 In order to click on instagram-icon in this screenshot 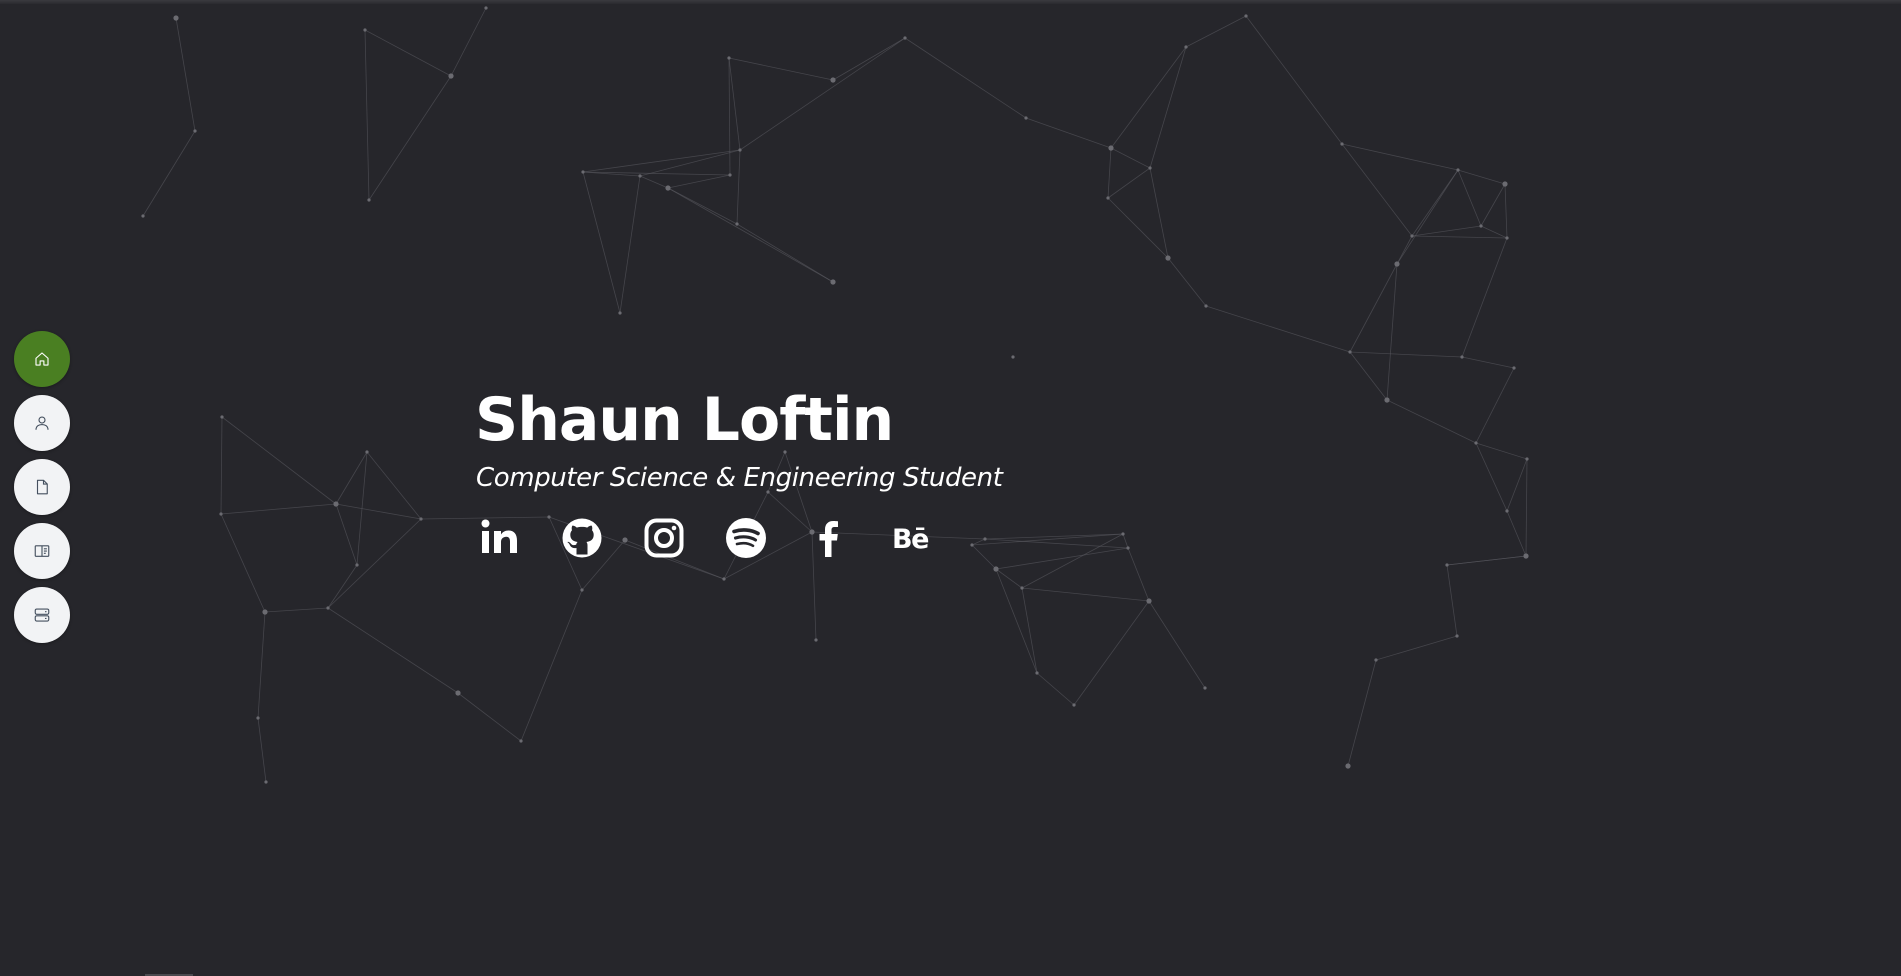, I will do `click(664, 538)`.